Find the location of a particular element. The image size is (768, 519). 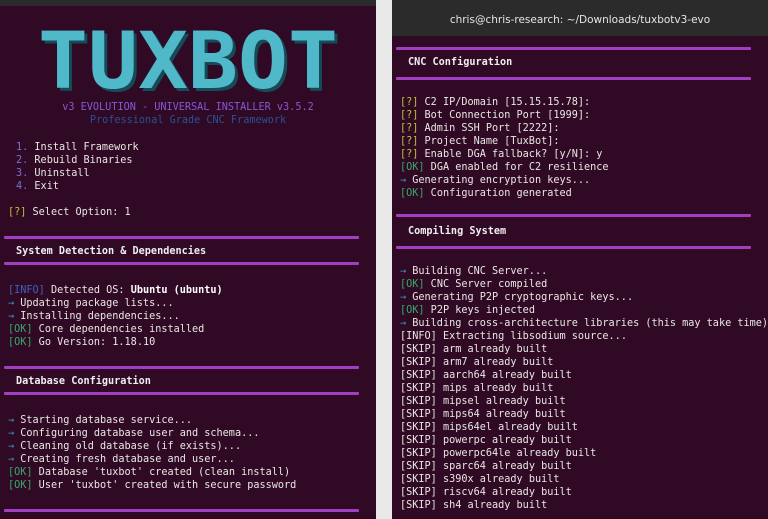

log-line: [?] Enable DGA fallback? [y/N]: y is located at coordinates (501, 154).